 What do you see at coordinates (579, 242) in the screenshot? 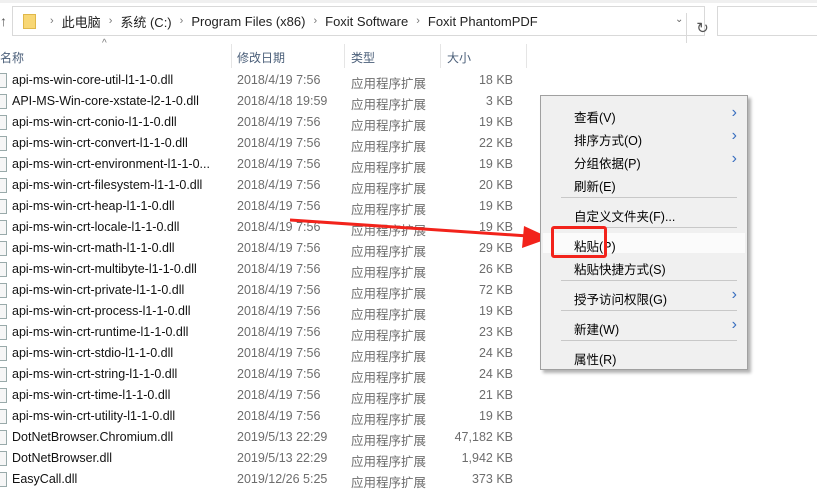
I see `annotation-highlight-box` at bounding box center [579, 242].